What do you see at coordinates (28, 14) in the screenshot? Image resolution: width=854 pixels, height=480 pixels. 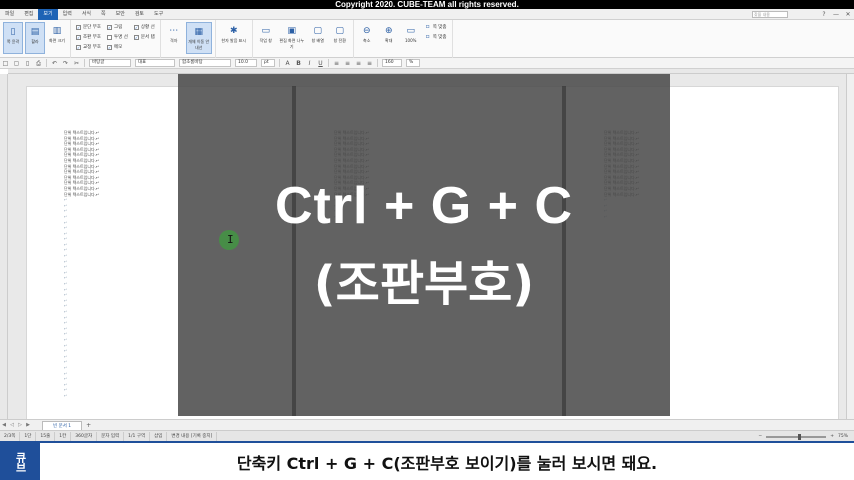 I see `menu-edit: 편집` at bounding box center [28, 14].